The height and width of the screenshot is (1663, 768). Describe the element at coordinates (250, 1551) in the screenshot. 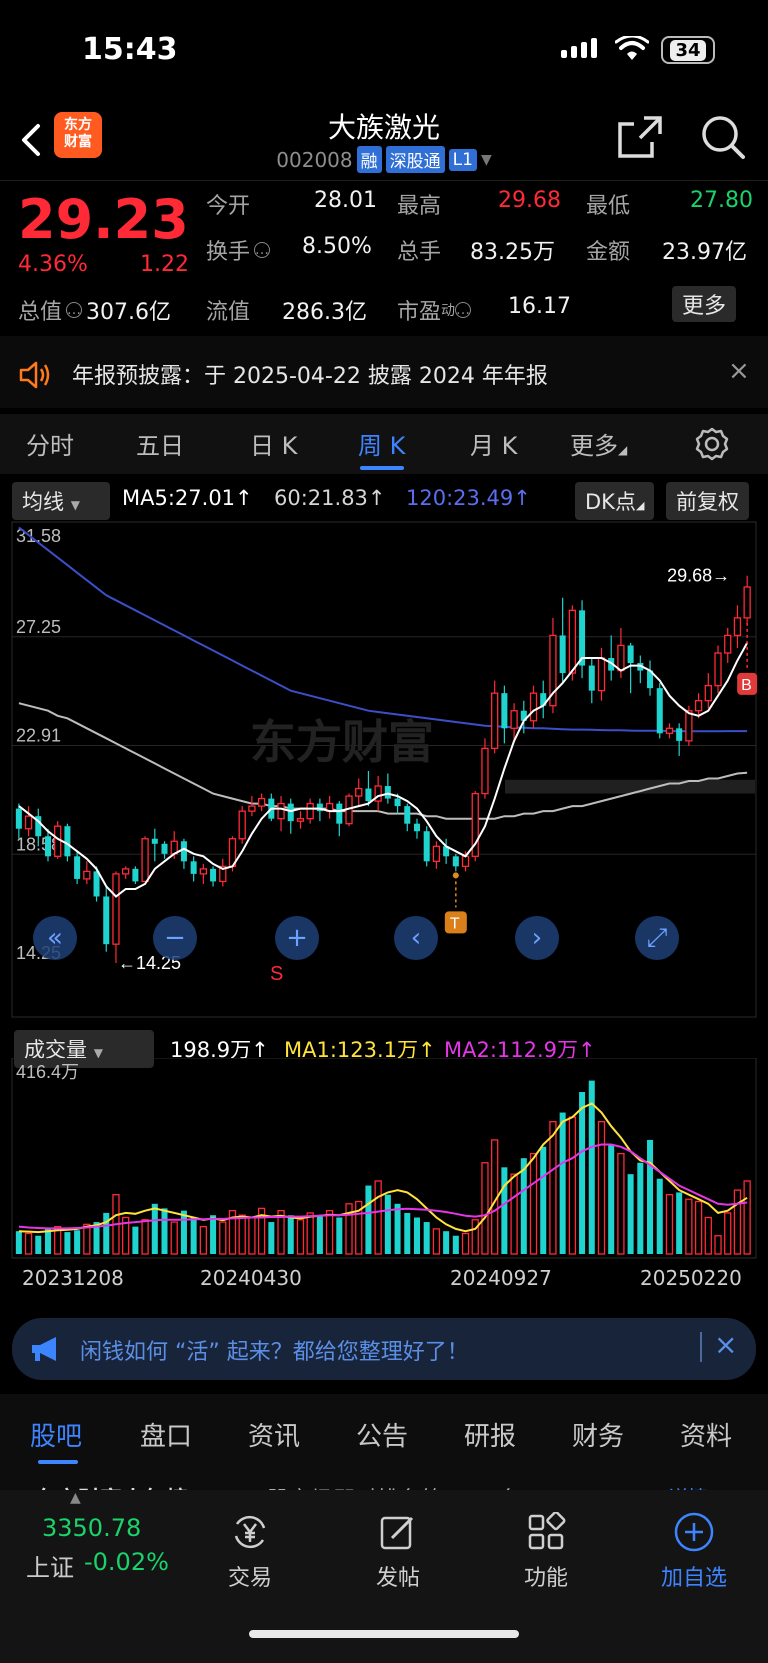

I see `trade-button: 交易` at that location.